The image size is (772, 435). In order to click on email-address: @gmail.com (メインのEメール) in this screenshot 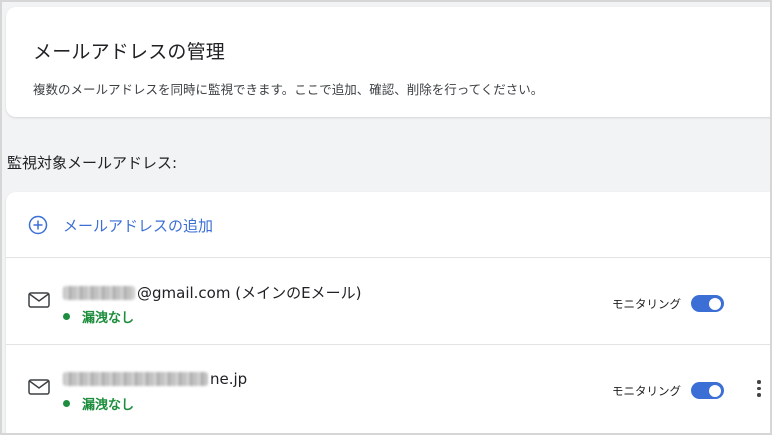, I will do `click(212, 292)`.